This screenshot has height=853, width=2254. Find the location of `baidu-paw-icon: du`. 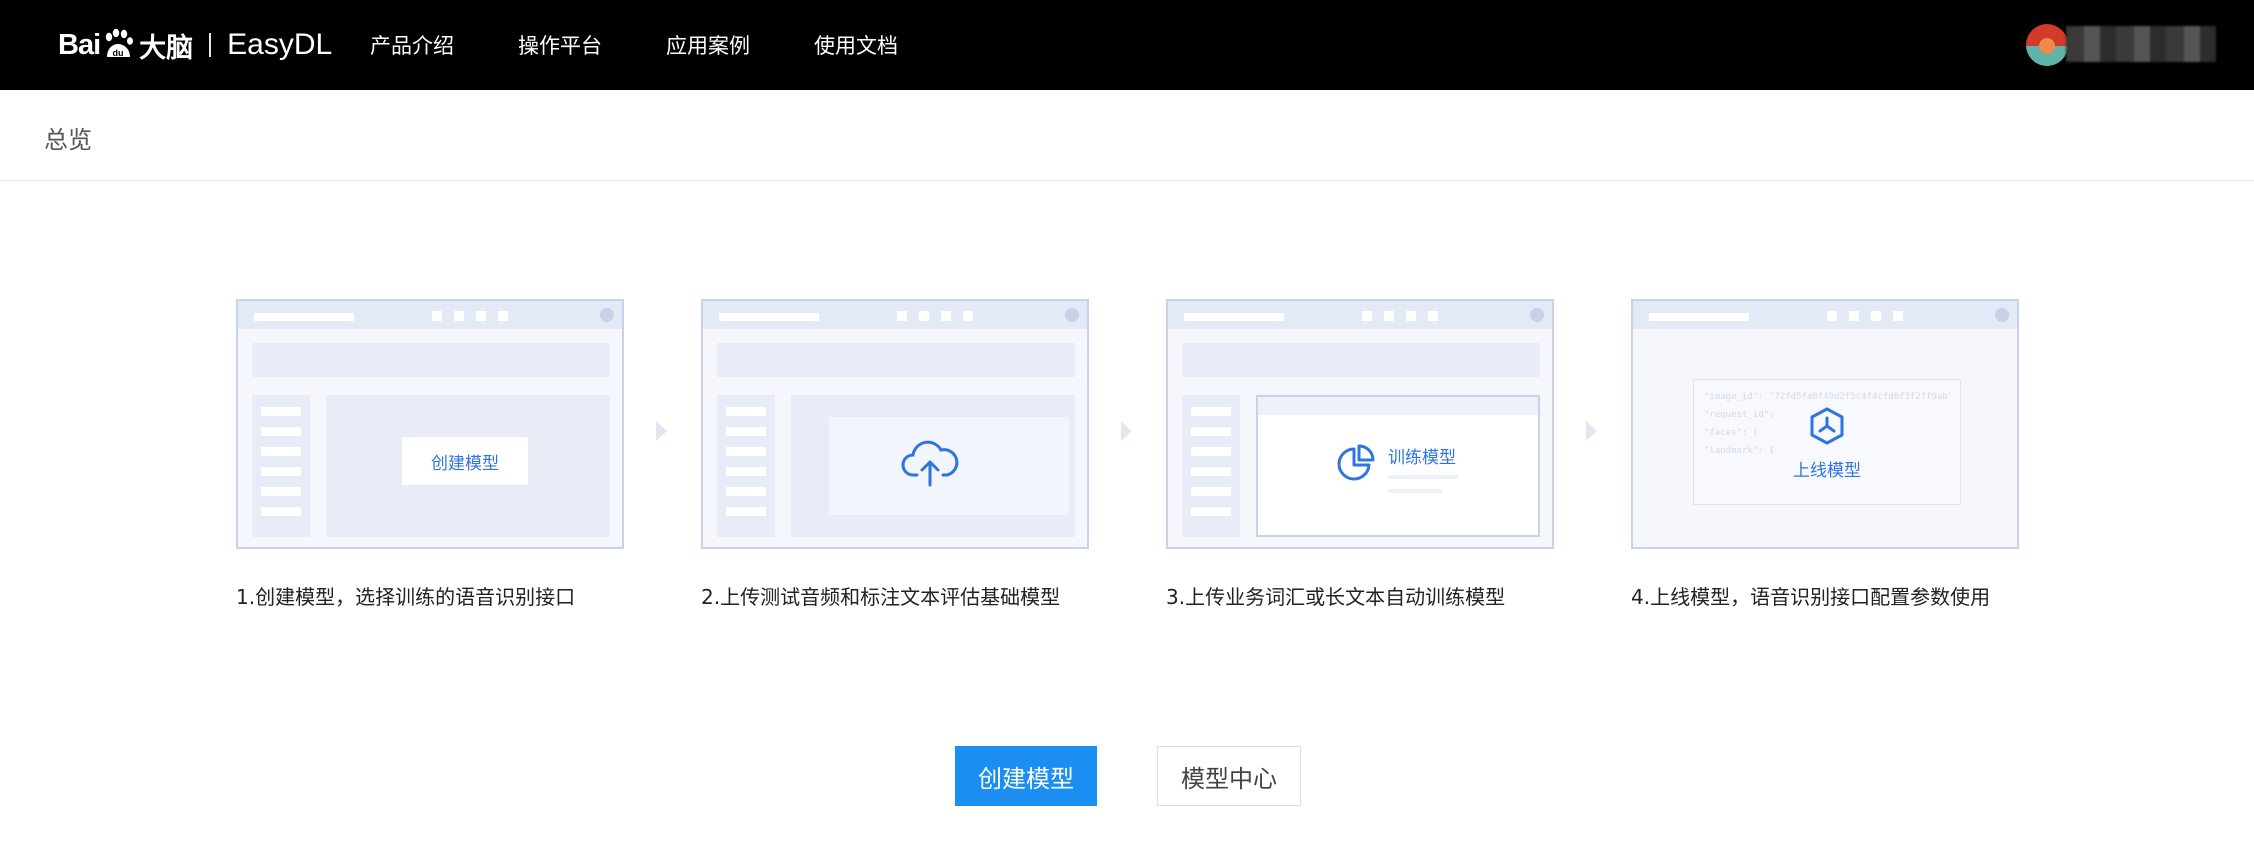

baidu-paw-icon: du is located at coordinates (118, 45).